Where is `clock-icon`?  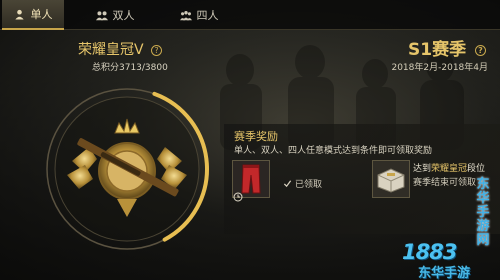 clock-icon is located at coordinates (238, 197).